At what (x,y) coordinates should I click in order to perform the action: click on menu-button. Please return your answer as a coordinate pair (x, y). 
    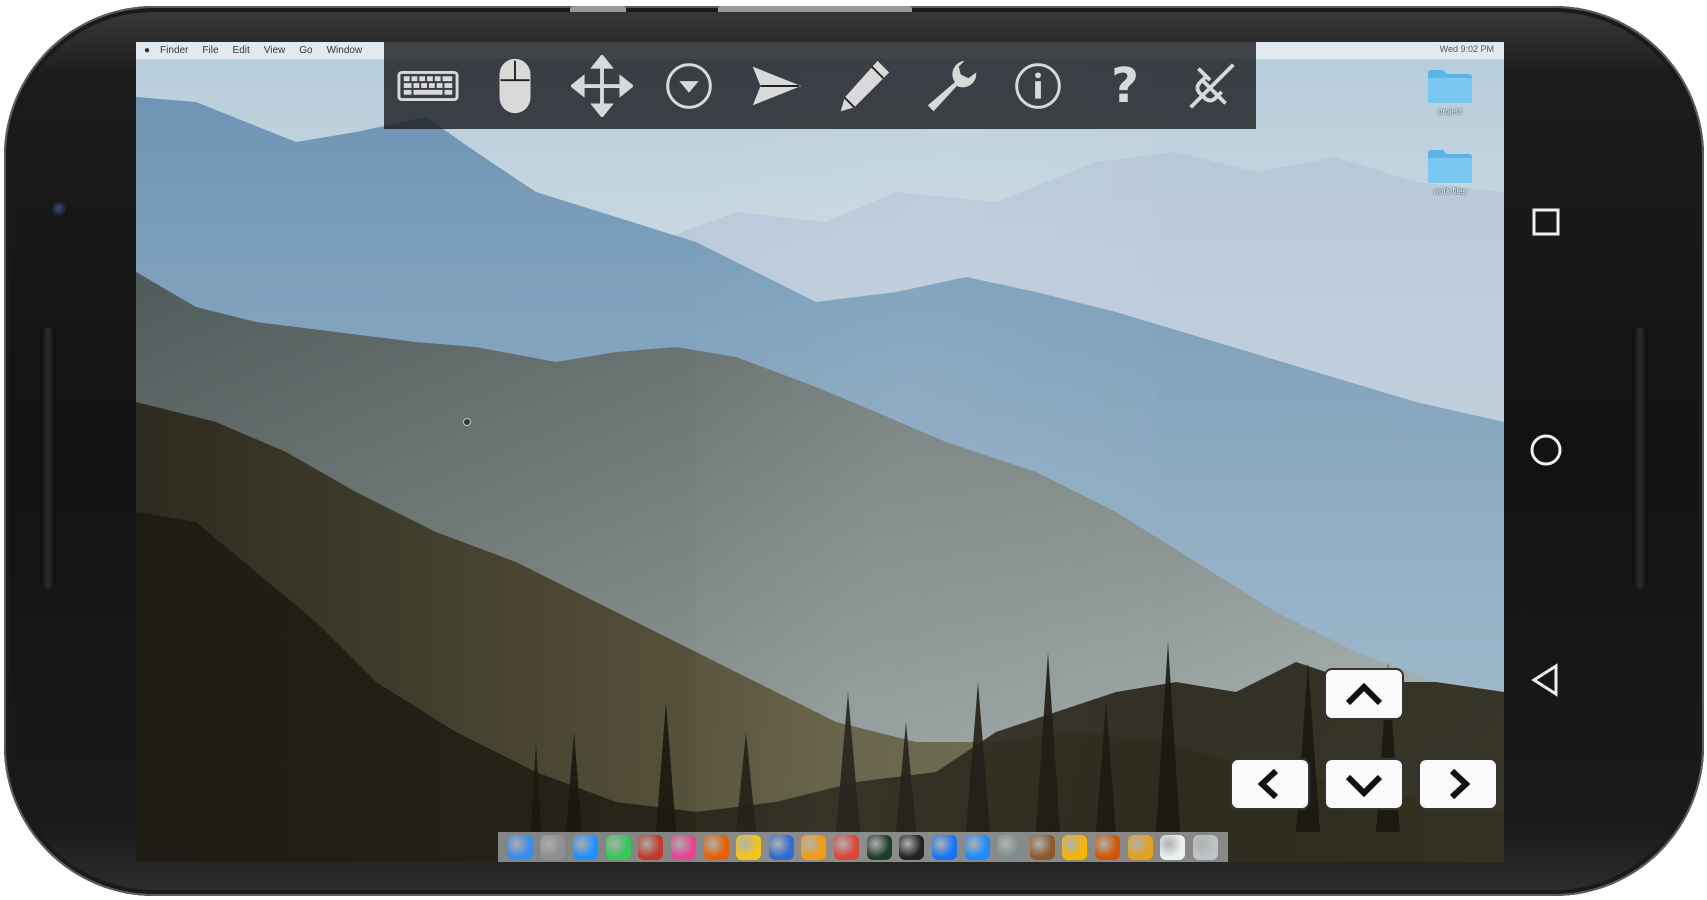
    Looking at the image, I should click on (689, 86).